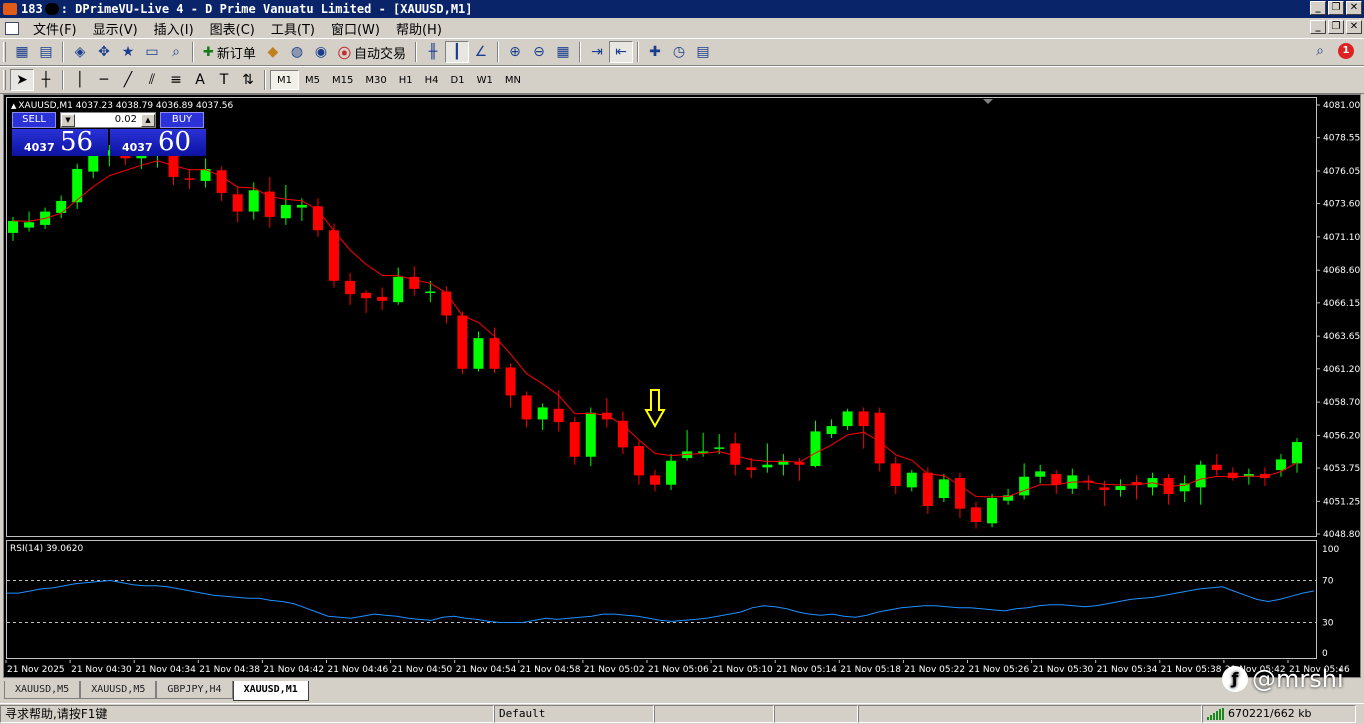  What do you see at coordinates (148, 120) in the screenshot?
I see `lot-increase-icon: ▲` at bounding box center [148, 120].